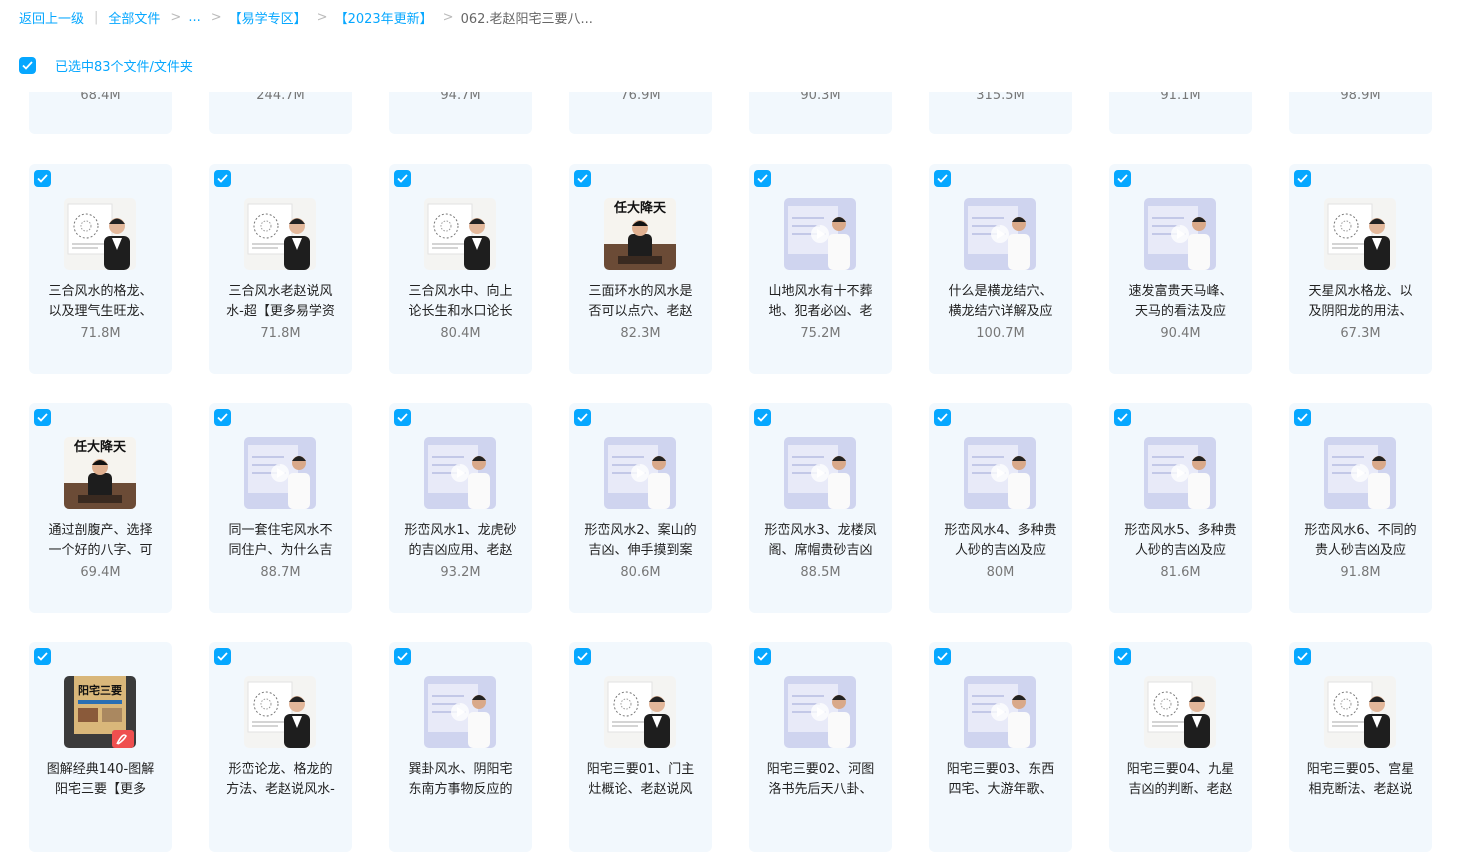 The width and height of the screenshot is (1474, 852). Describe the element at coordinates (1360, 508) in the screenshot. I see `file-tile: 形峦风水6、不同的 贵人砂吉凶及应 91.8M` at that location.